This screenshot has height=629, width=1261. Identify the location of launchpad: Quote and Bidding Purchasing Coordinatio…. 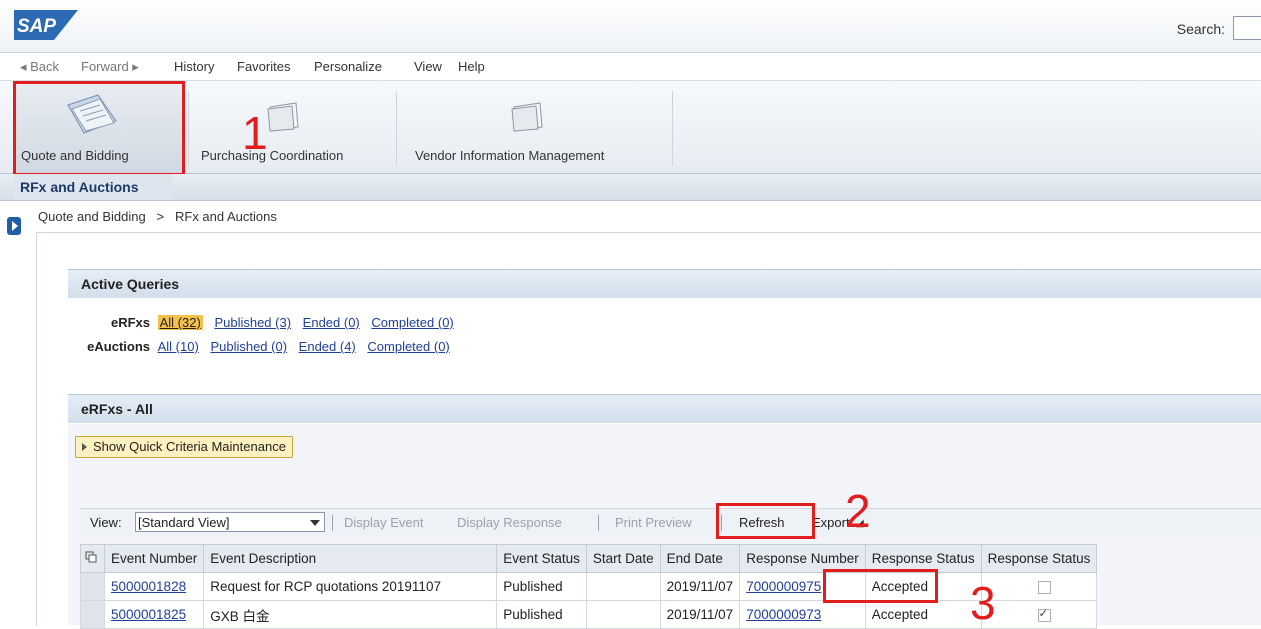
(630, 127).